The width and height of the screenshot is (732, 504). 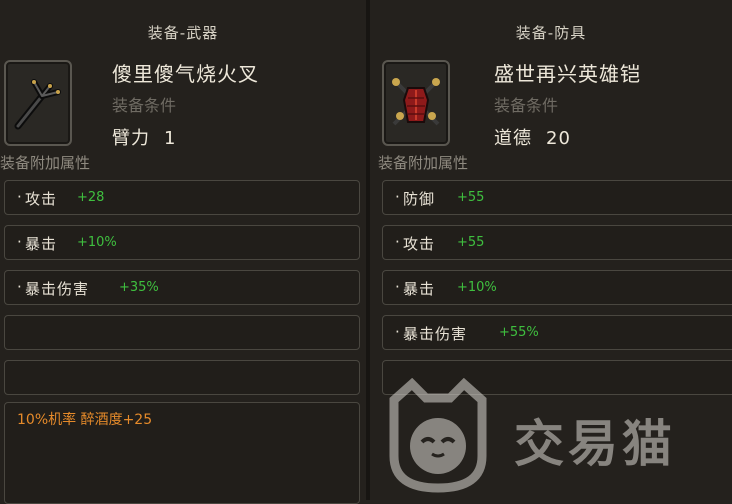 I want to click on requirement-row: 道德 20, so click(x=532, y=137).